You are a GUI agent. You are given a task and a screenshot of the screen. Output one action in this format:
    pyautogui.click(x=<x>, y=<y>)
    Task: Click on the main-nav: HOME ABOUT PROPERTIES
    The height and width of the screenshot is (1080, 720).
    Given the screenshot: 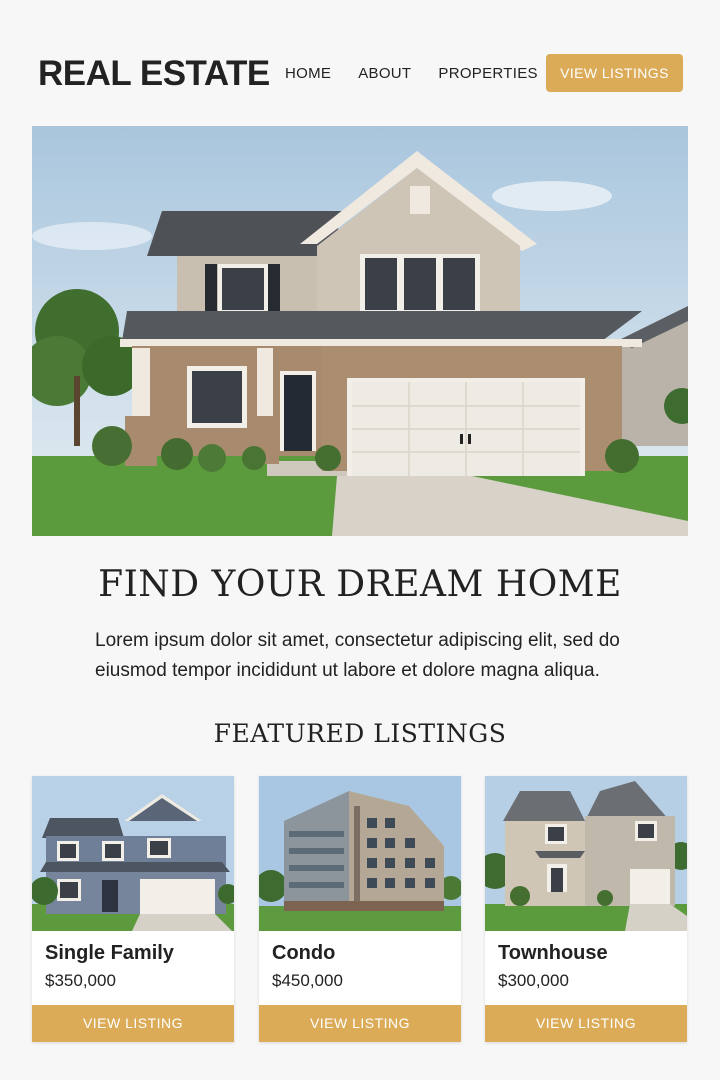 What is the action you would take?
    pyautogui.click(x=425, y=74)
    